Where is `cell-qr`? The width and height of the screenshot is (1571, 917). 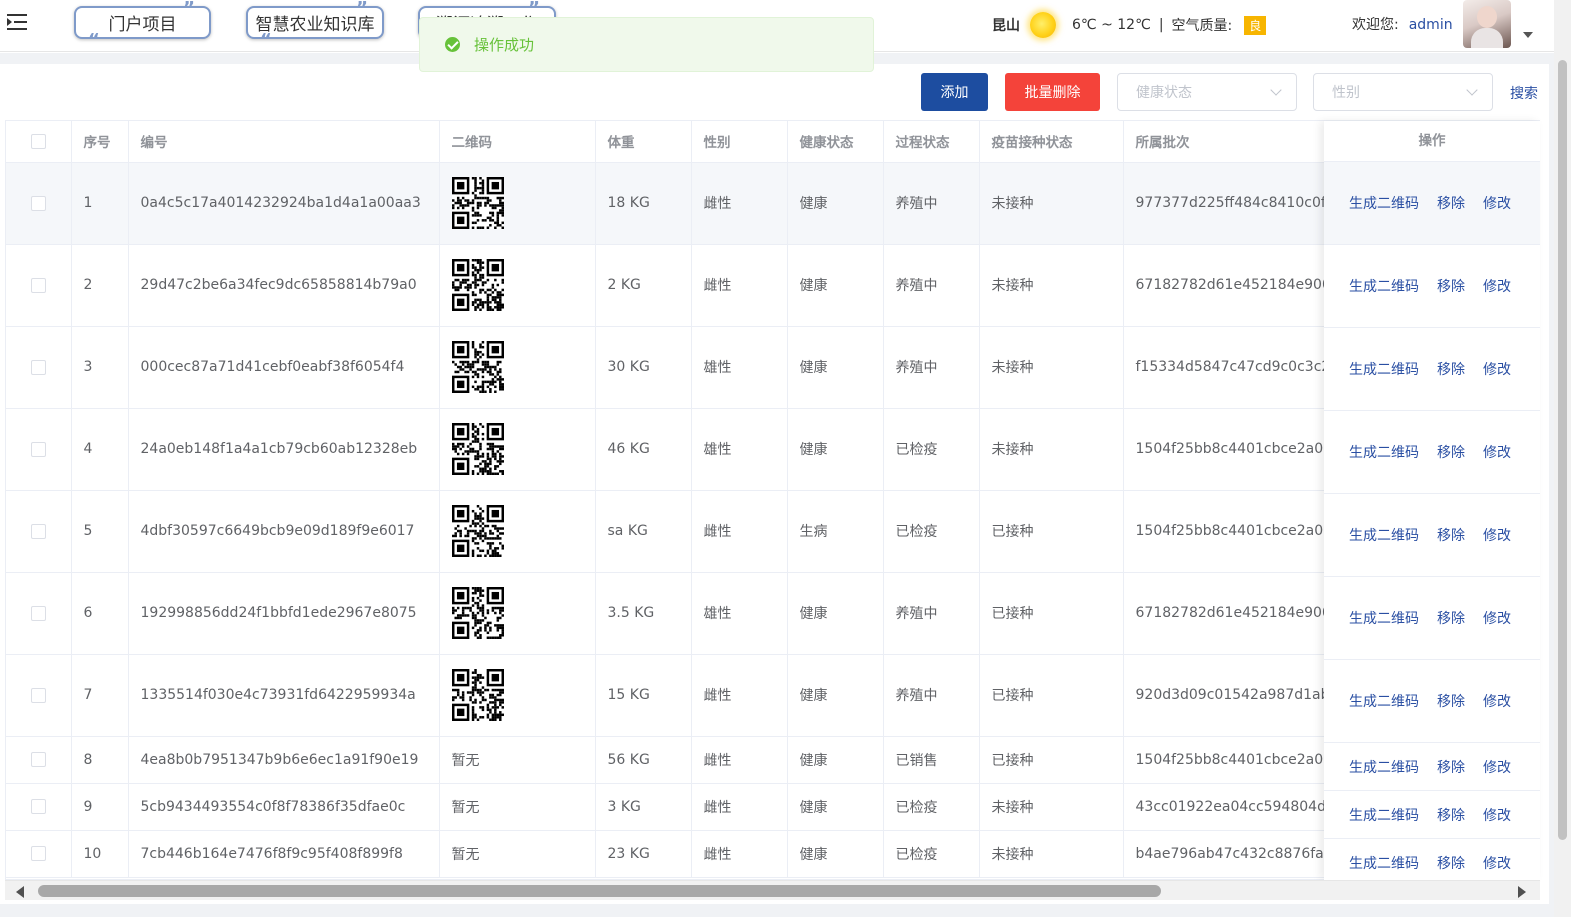
cell-qr is located at coordinates (517, 367).